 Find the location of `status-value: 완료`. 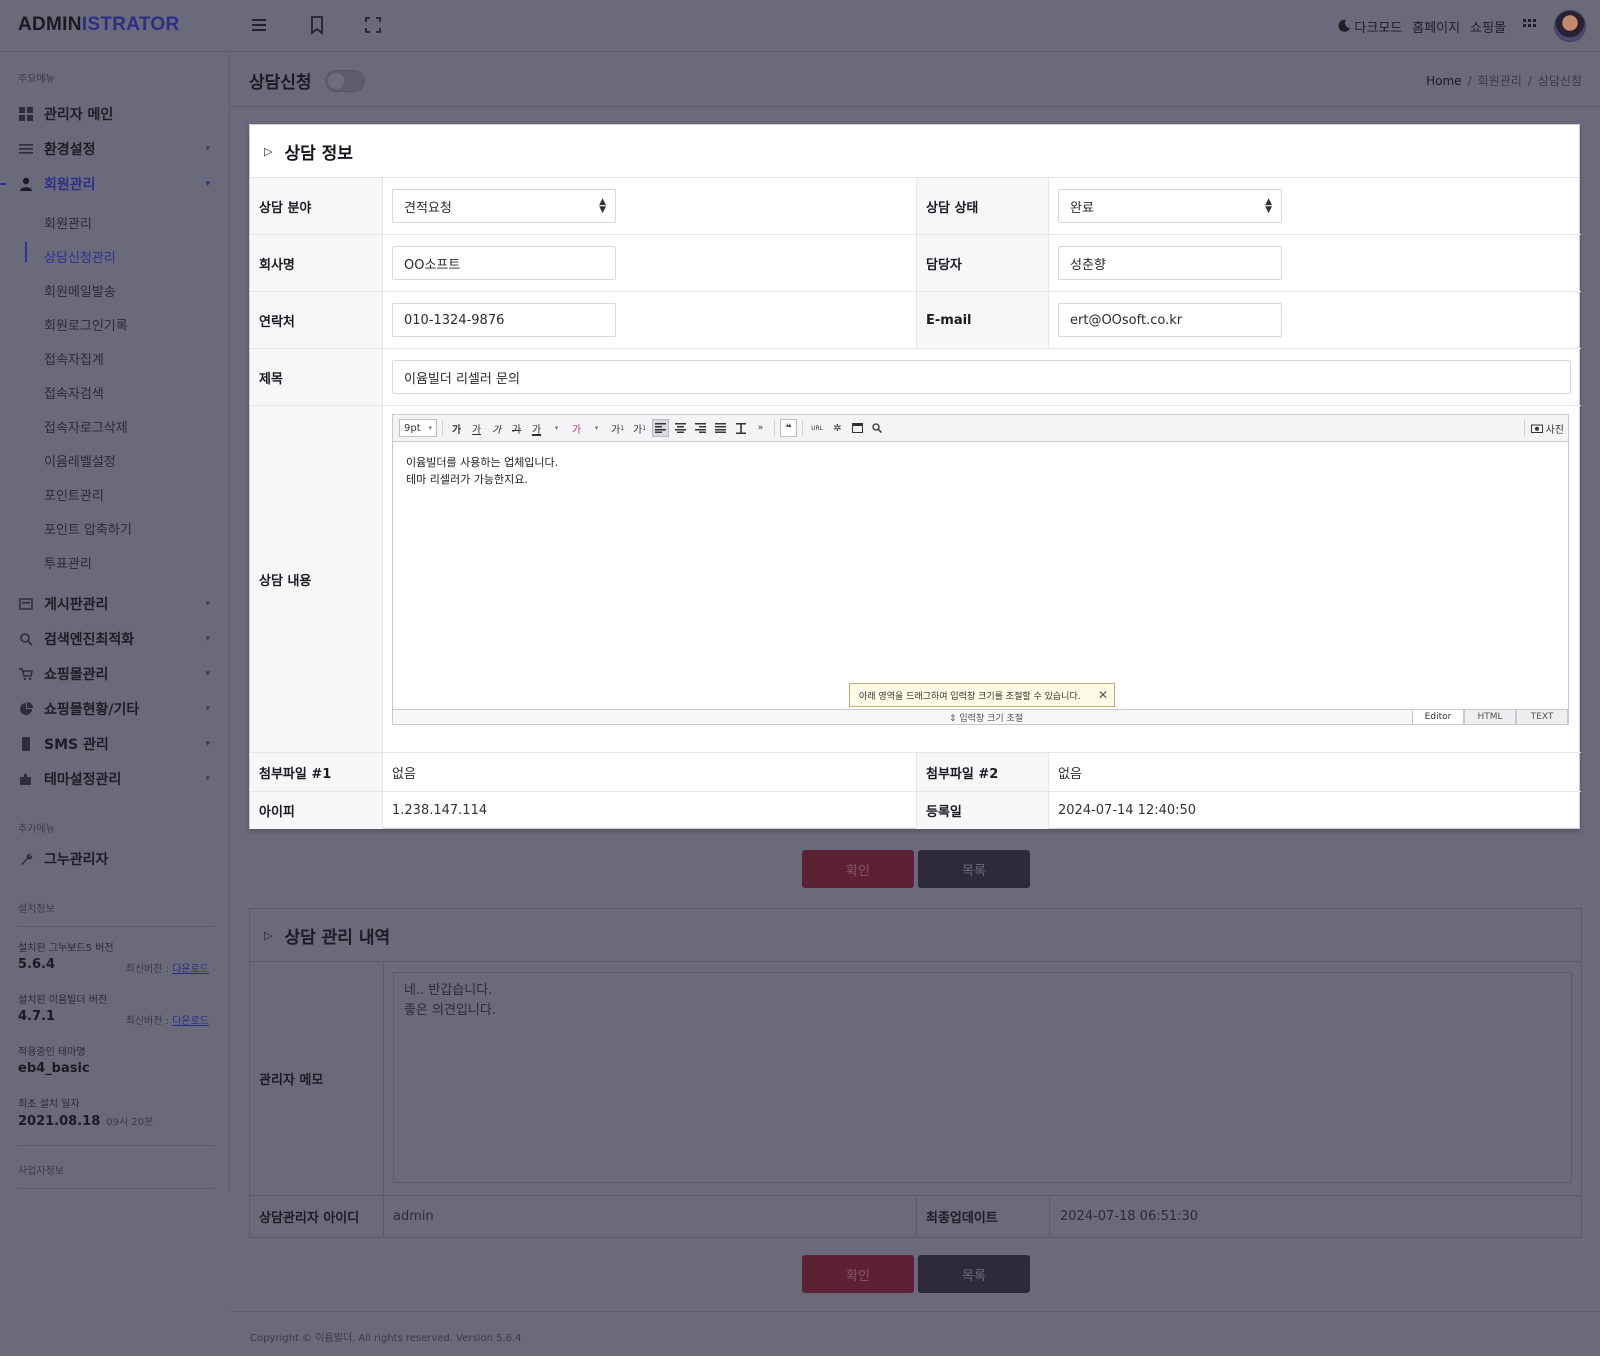

status-value: 완료 is located at coordinates (1082, 208).